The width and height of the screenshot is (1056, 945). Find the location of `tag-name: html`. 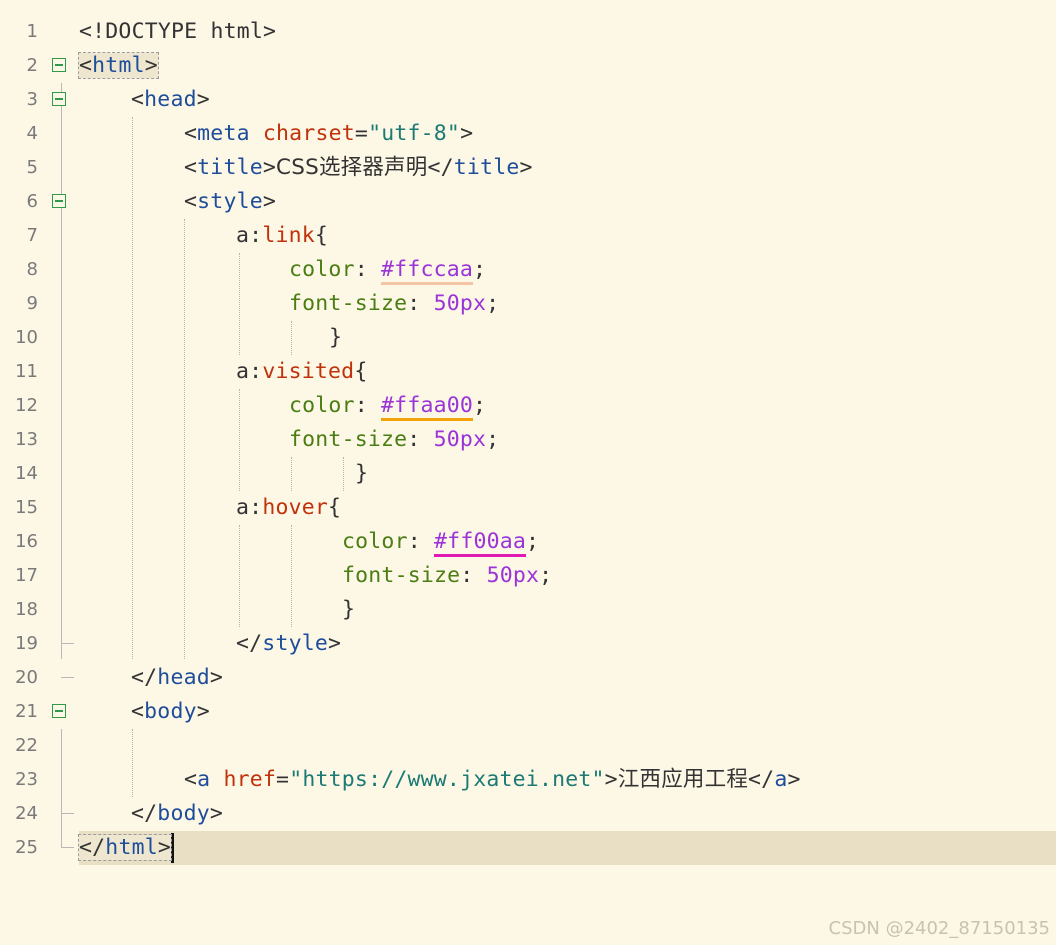

tag-name: html is located at coordinates (131, 847).